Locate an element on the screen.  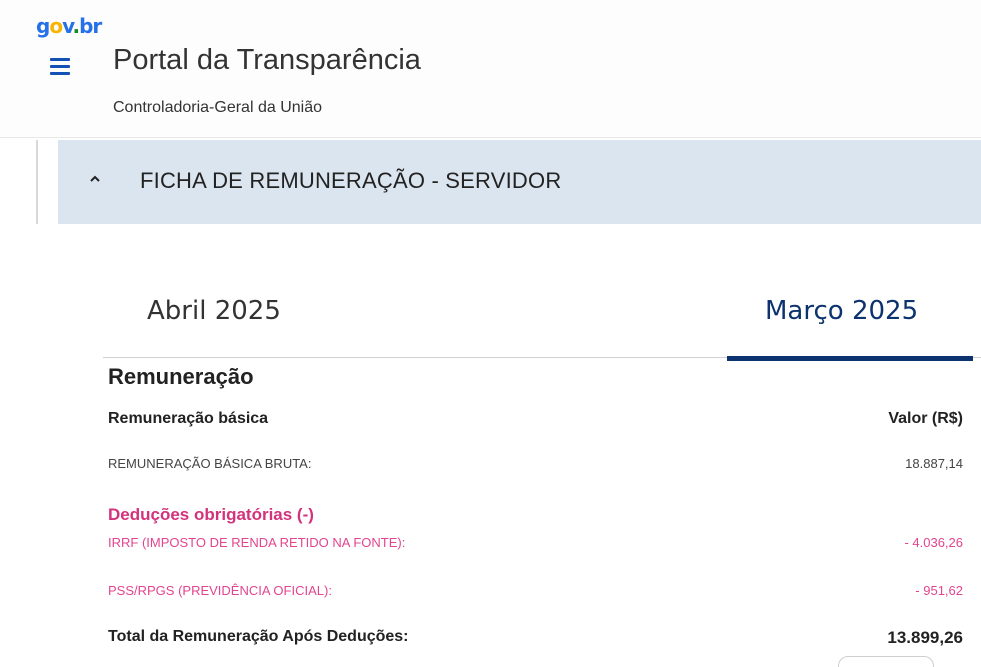
irrf-value: - 4.036,26 is located at coordinates (933, 542).